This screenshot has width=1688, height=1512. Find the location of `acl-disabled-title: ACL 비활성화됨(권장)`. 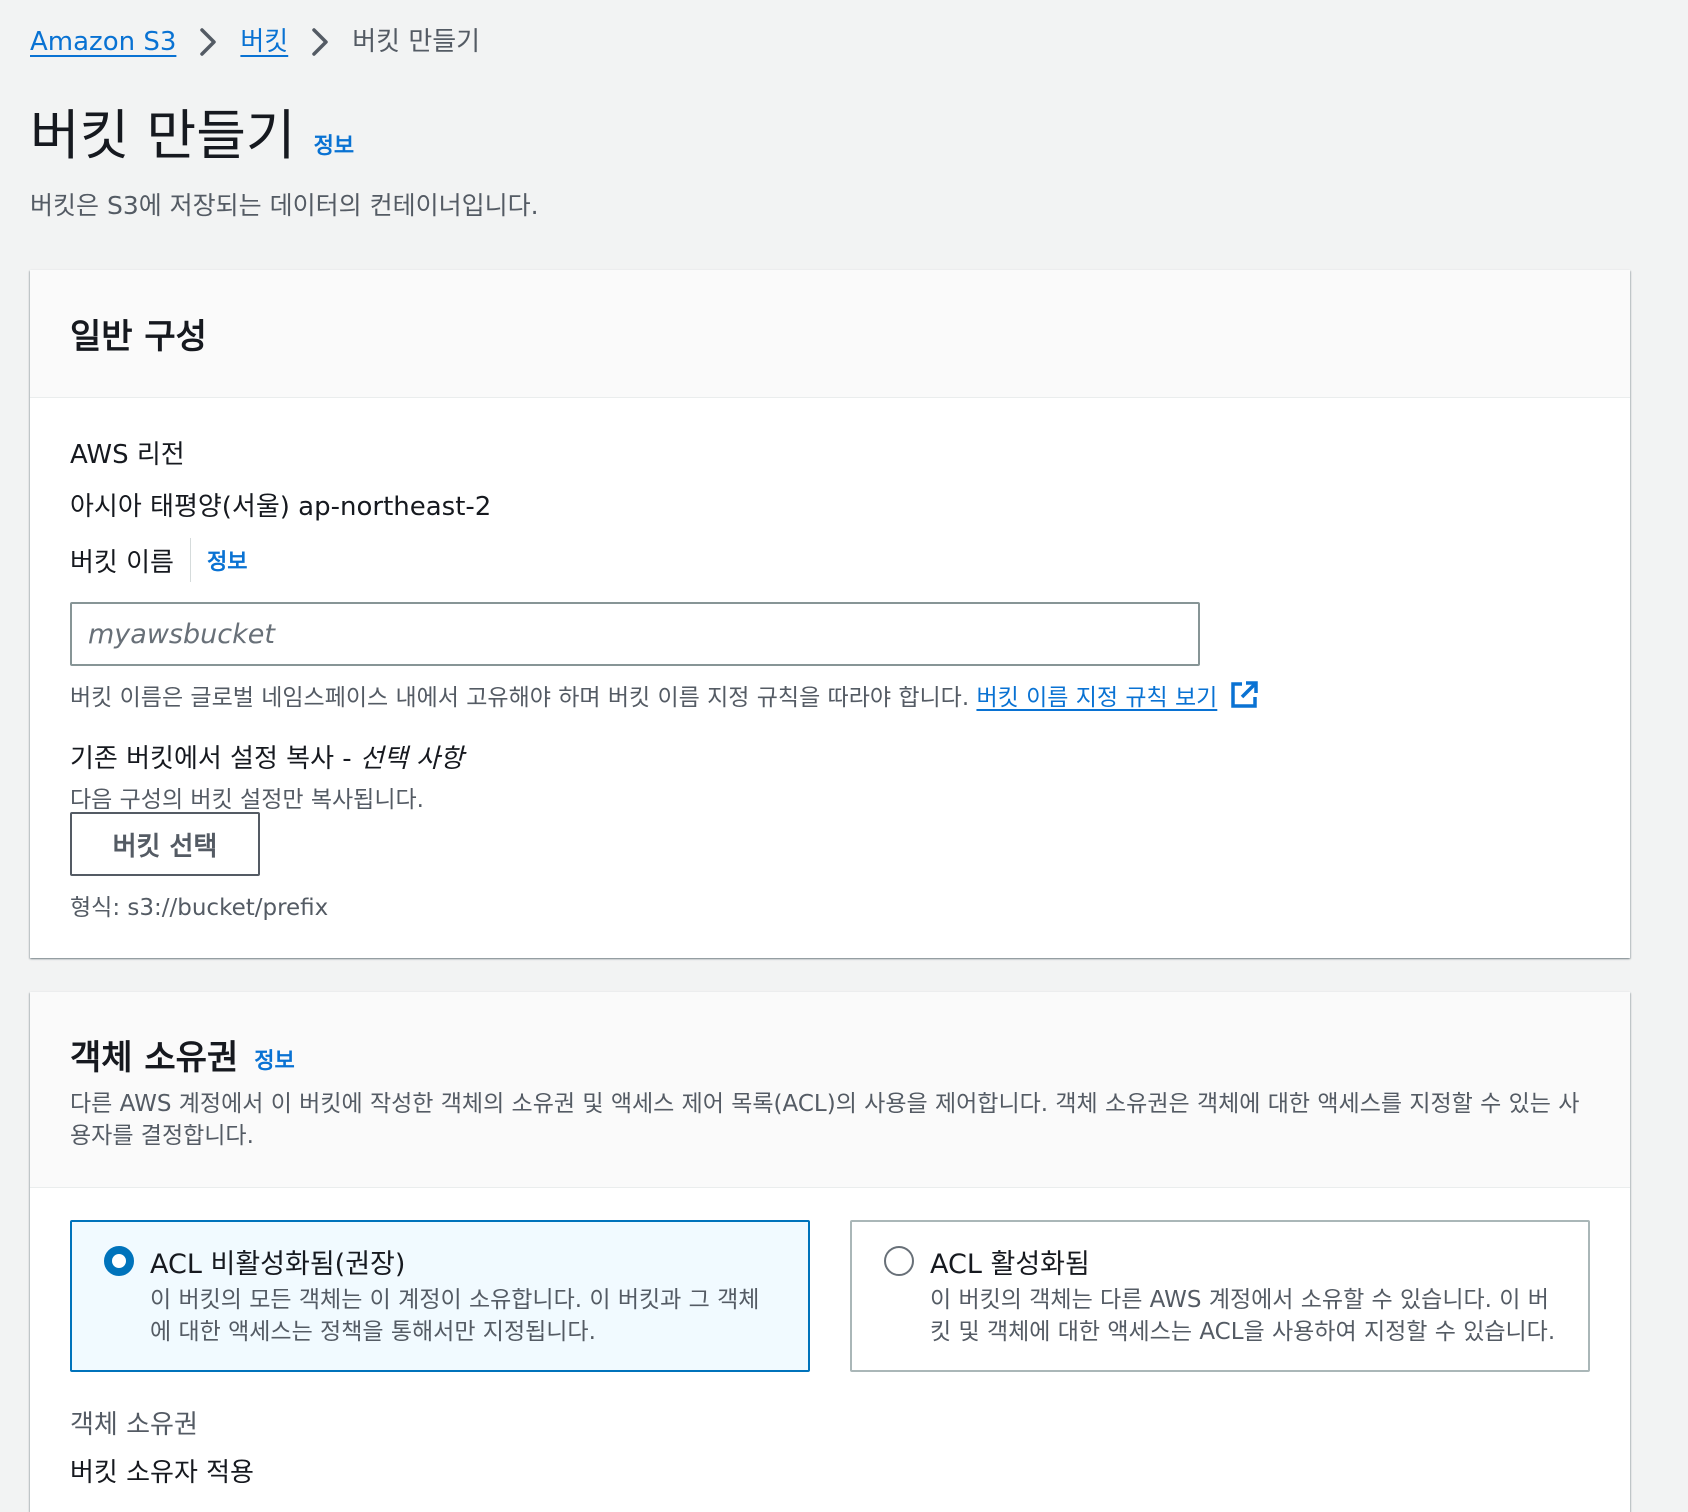

acl-disabled-title: ACL 비활성화됨(권장) is located at coordinates (278, 1264).